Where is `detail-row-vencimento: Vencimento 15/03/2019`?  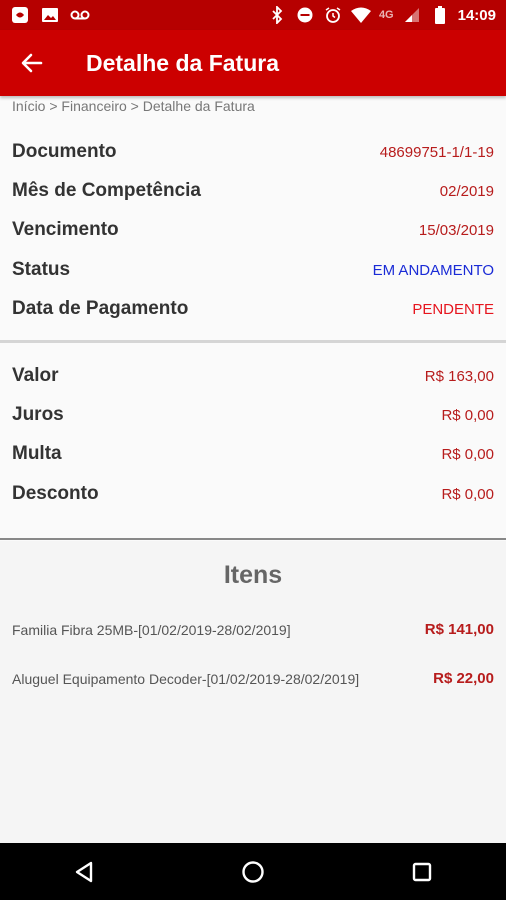
detail-row-vencimento: Vencimento 15/03/2019 is located at coordinates (253, 230).